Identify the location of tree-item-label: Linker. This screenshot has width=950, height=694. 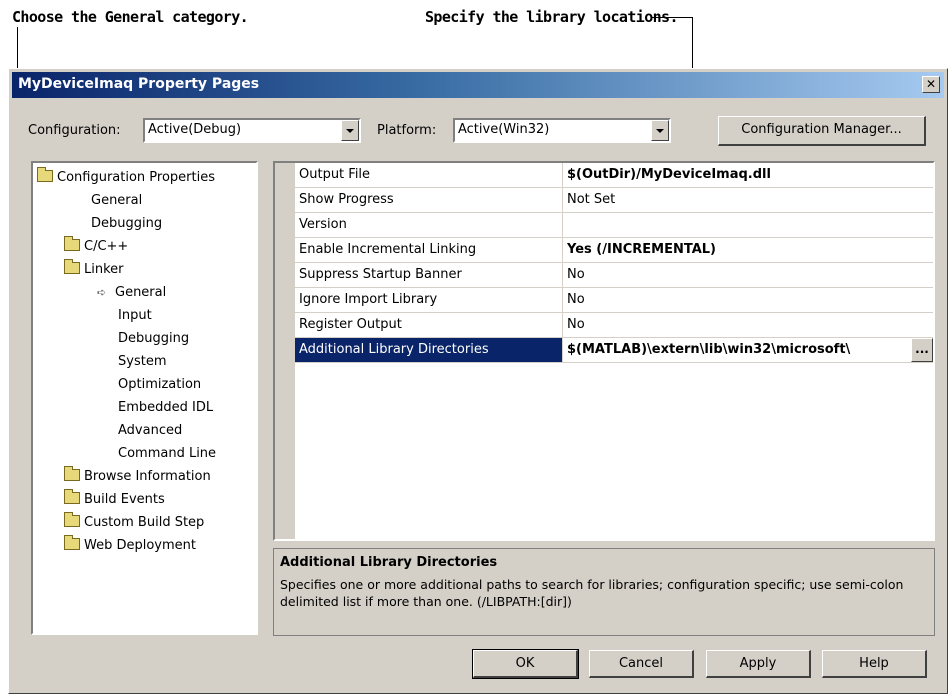
(104, 269).